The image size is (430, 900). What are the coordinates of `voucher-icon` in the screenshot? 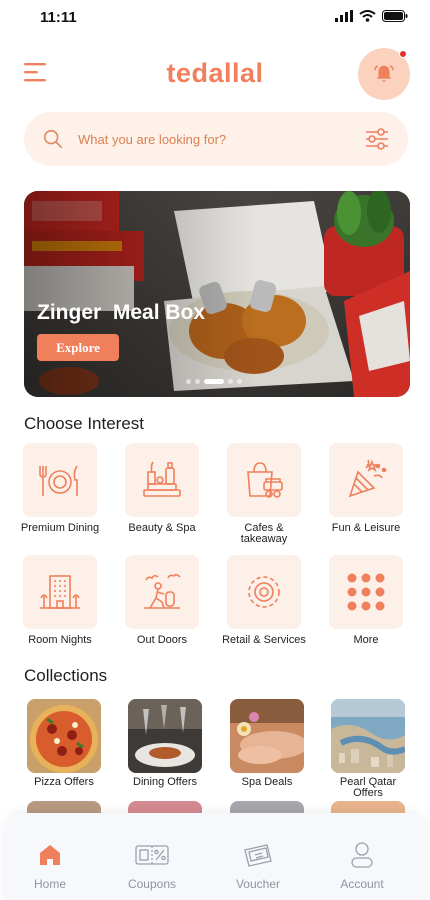 It's located at (258, 855).